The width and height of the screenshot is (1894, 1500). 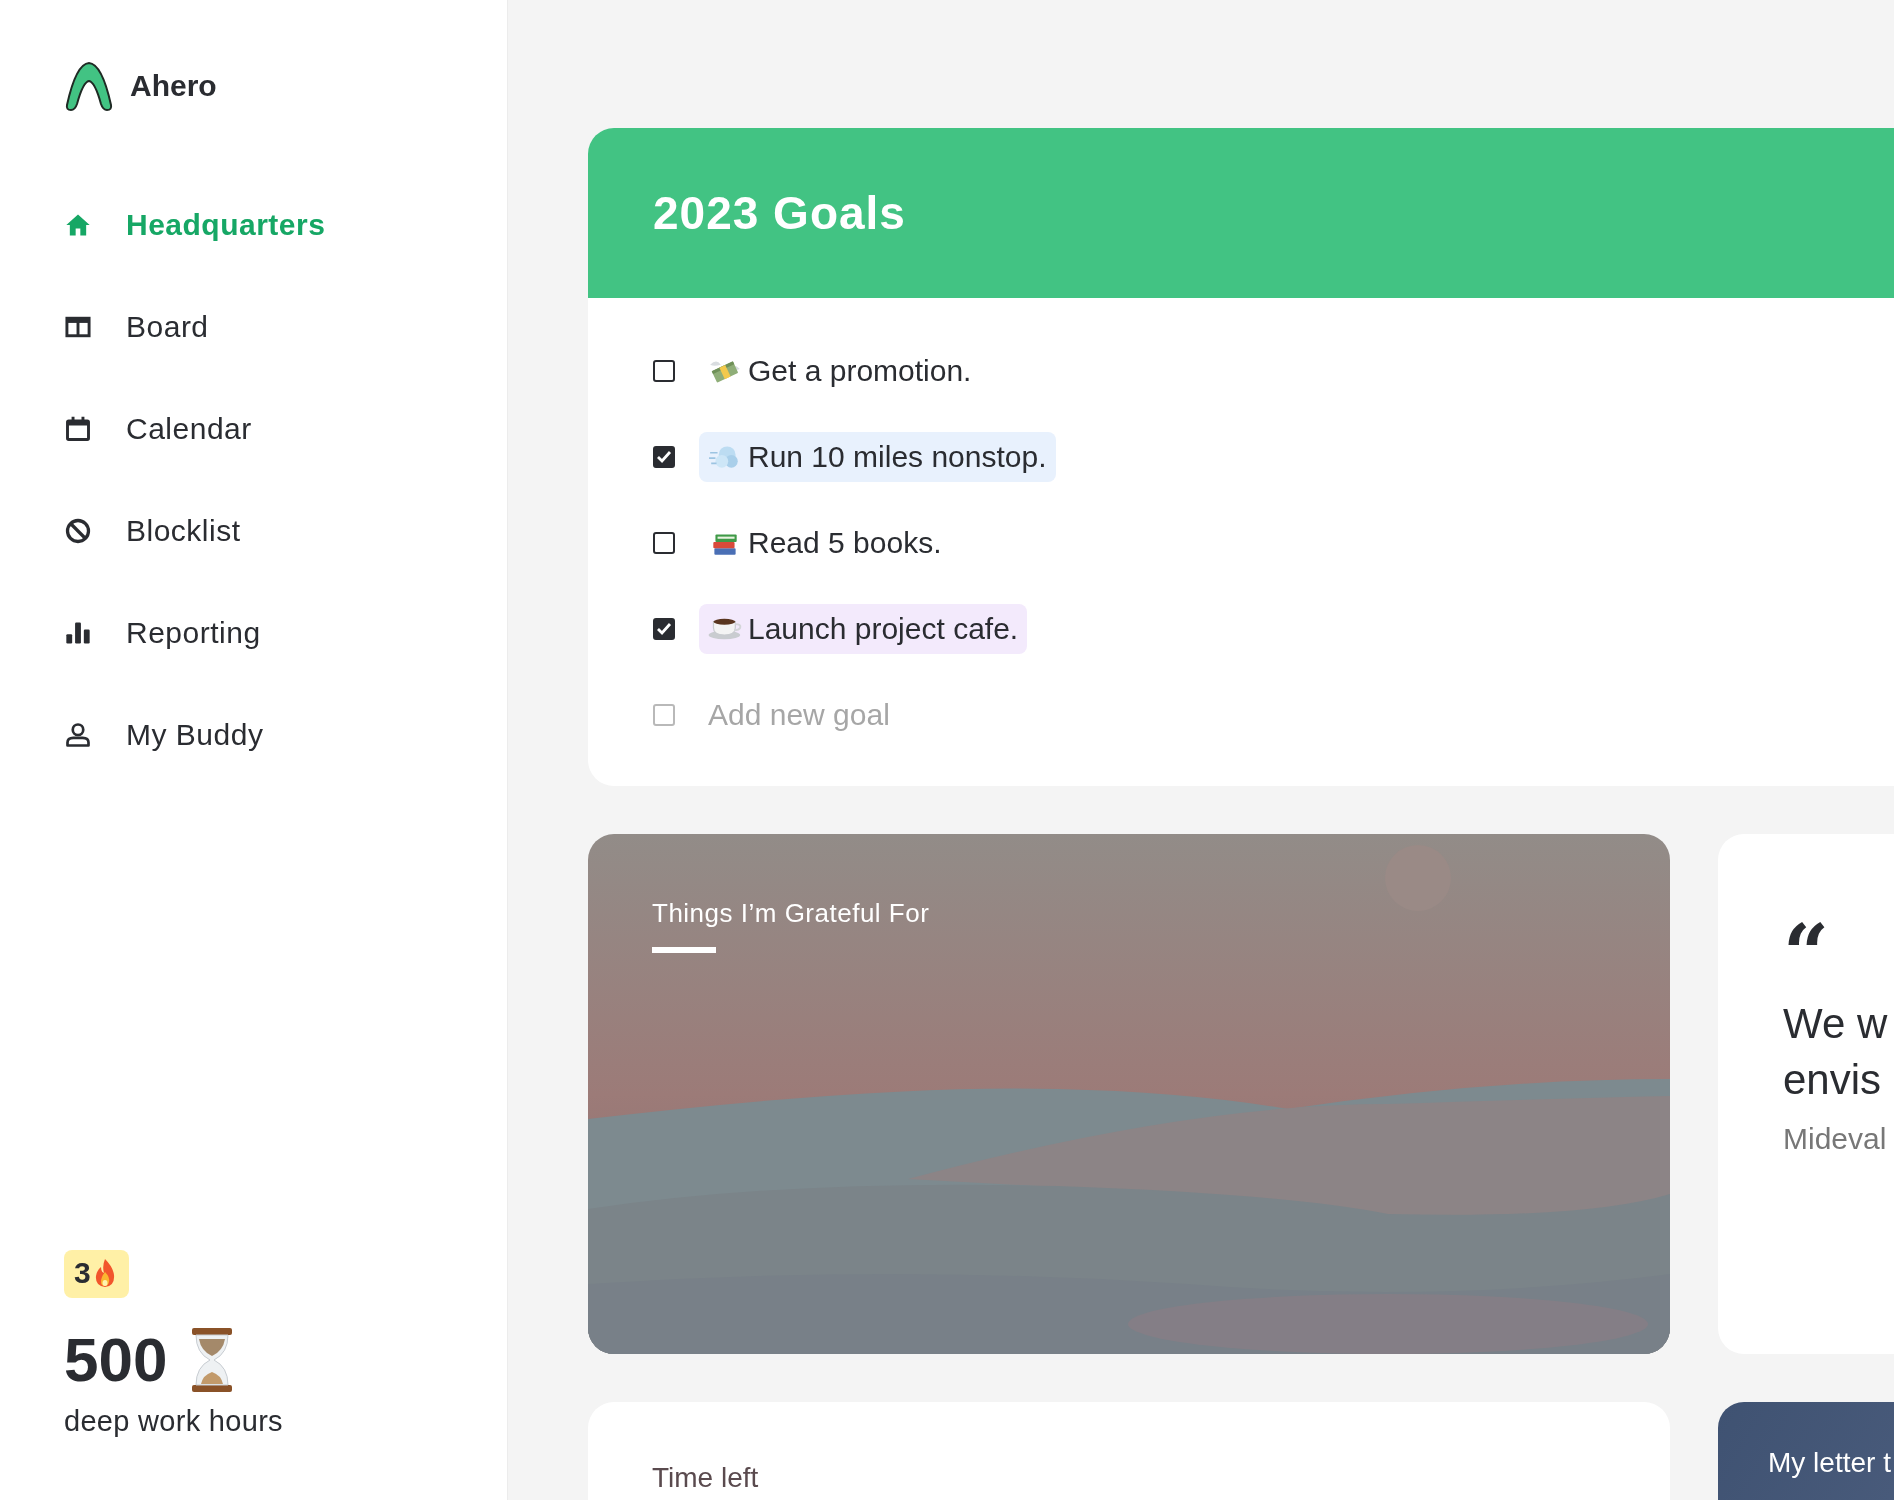 What do you see at coordinates (152, 531) in the screenshot?
I see `nav-item: Blocklist` at bounding box center [152, 531].